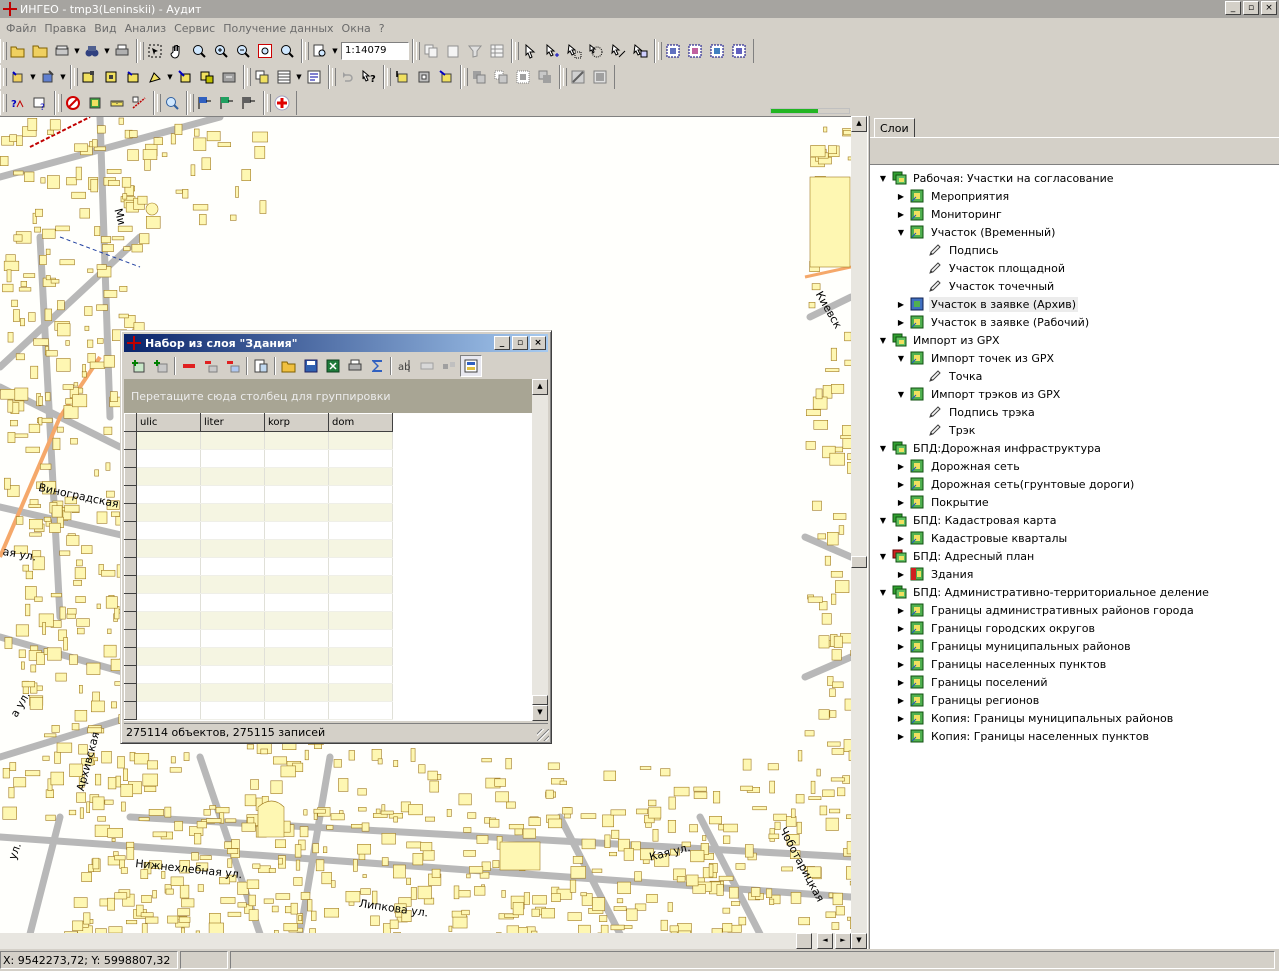  I want to click on column-header-liter: liter, so click(232, 422).